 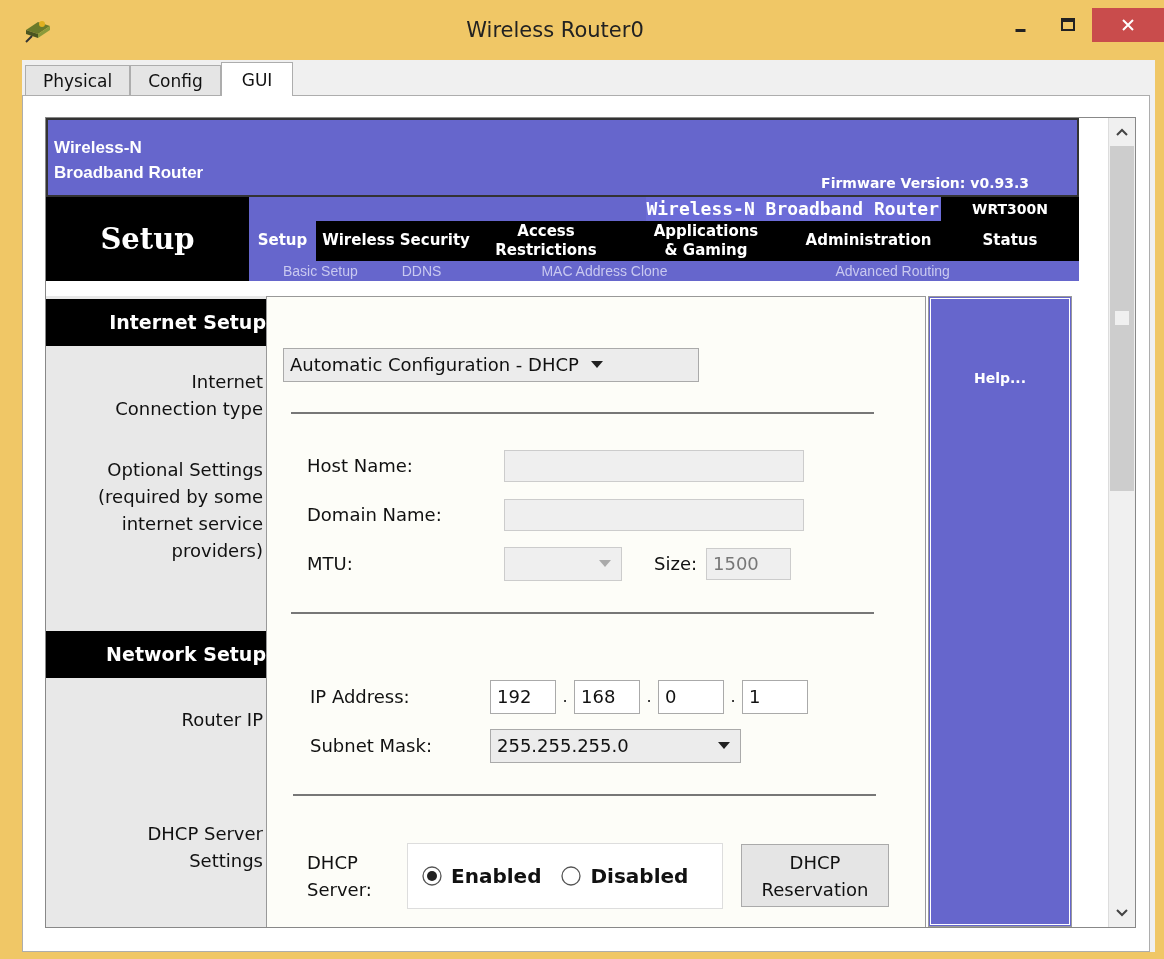 What do you see at coordinates (282, 240) in the screenshot?
I see `nav-tab: Setup` at bounding box center [282, 240].